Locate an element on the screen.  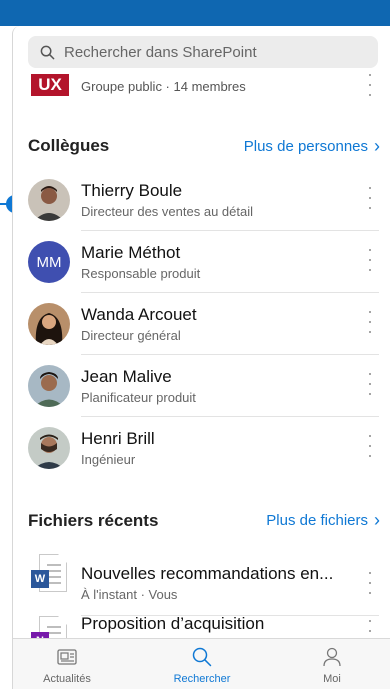
person-name: Wanda Arcouet is located at coordinates (139, 314).